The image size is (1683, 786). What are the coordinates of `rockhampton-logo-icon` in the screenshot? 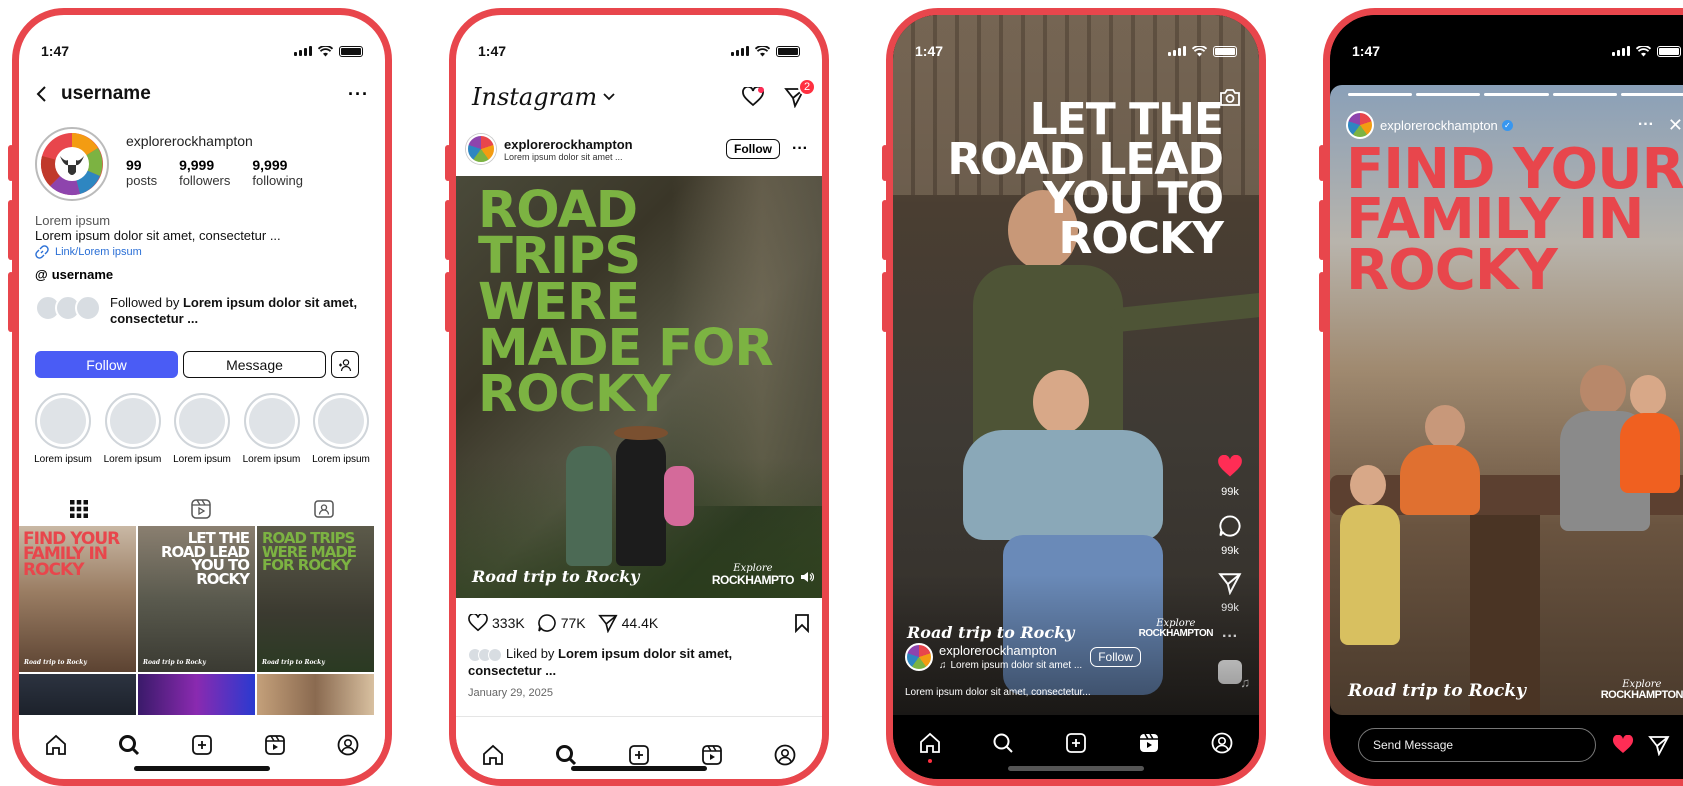 It's located at (71, 164).